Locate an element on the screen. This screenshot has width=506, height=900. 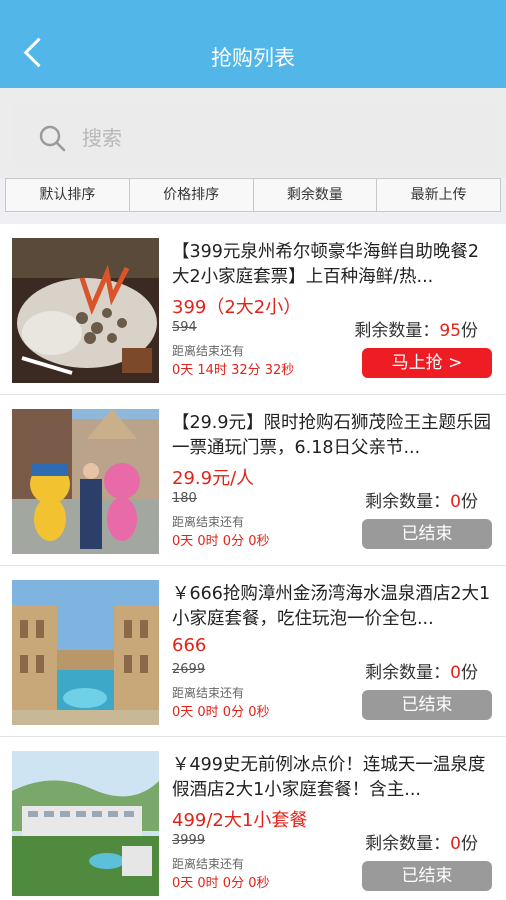
tab-remaining-sort: 剩余数量 is located at coordinates (316, 195).